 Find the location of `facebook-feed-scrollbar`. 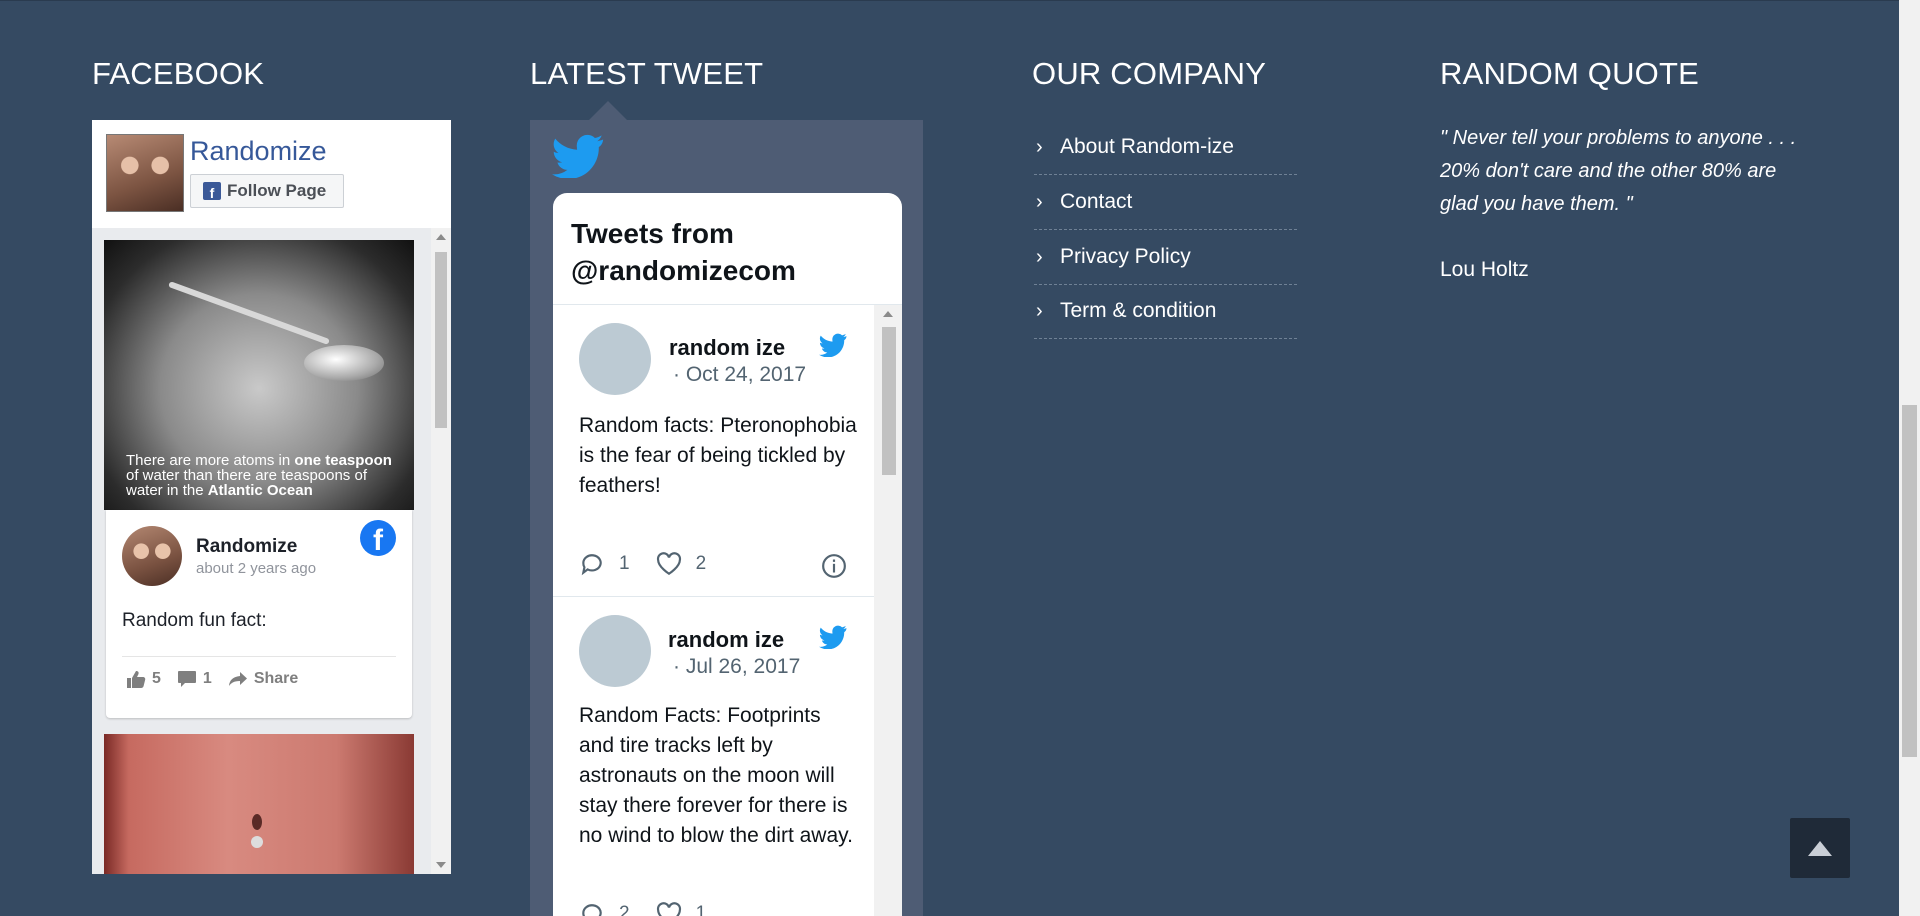

facebook-feed-scrollbar is located at coordinates (441, 551).